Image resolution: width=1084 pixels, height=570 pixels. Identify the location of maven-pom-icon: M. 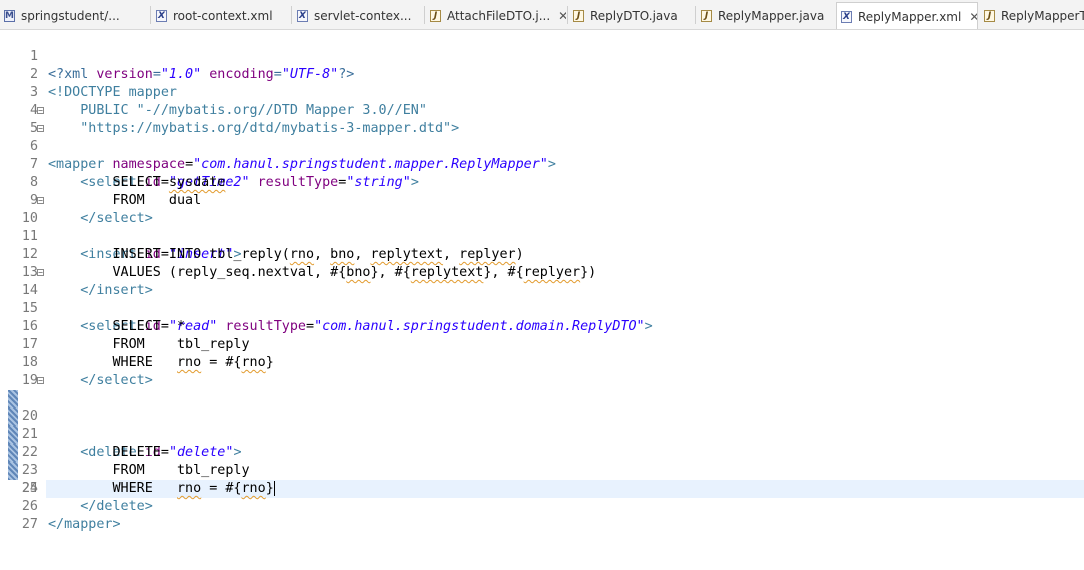
(9, 15).